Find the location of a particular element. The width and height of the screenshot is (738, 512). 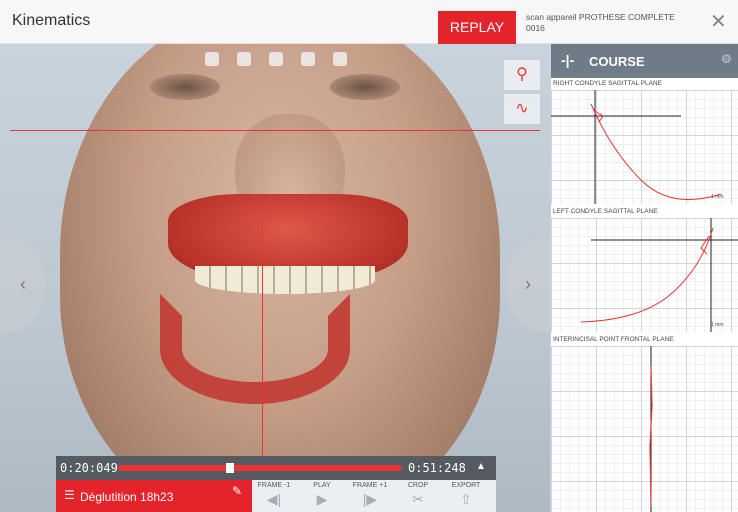

gear-icon: ⚙ is located at coordinates (726, 59).